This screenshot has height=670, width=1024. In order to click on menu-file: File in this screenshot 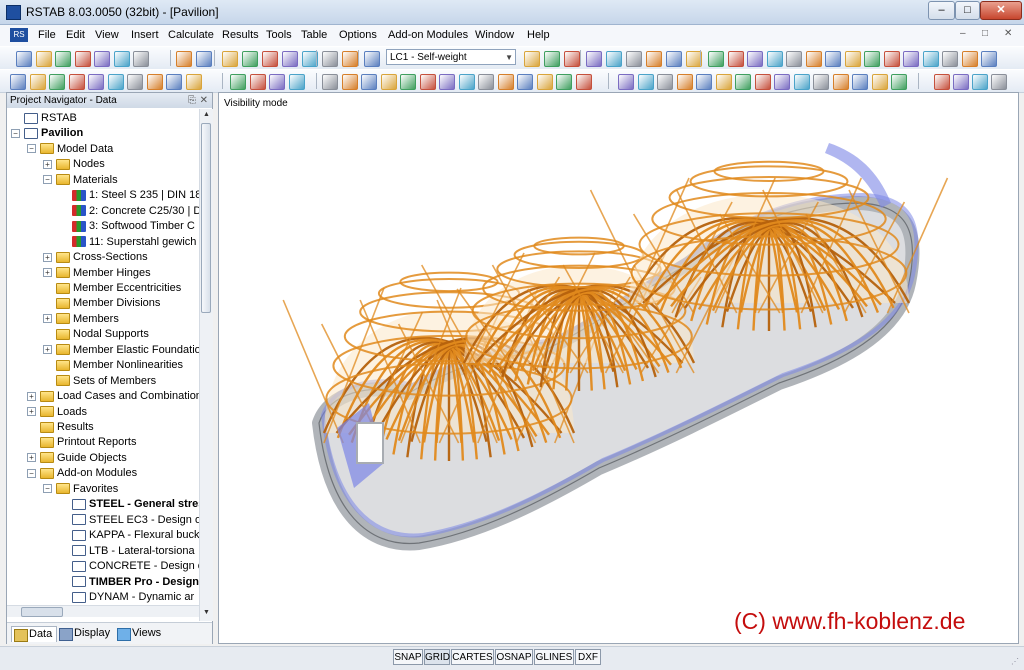, I will do `click(47, 35)`.